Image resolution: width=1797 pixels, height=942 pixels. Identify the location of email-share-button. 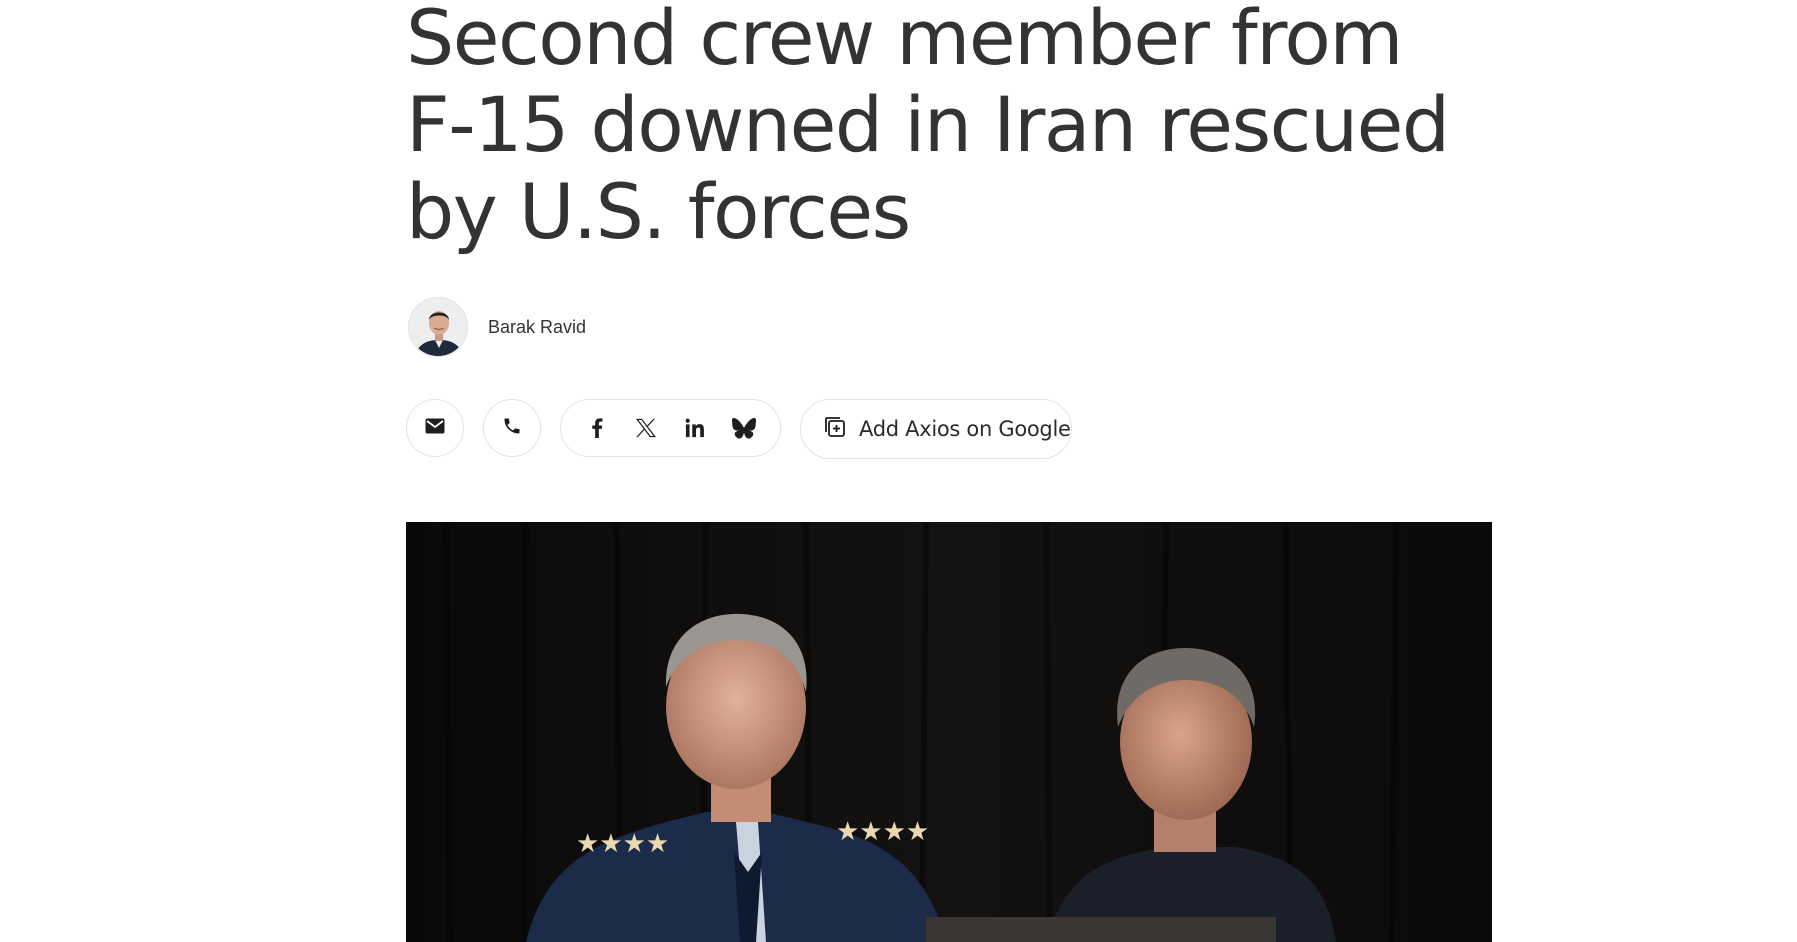
(435, 428).